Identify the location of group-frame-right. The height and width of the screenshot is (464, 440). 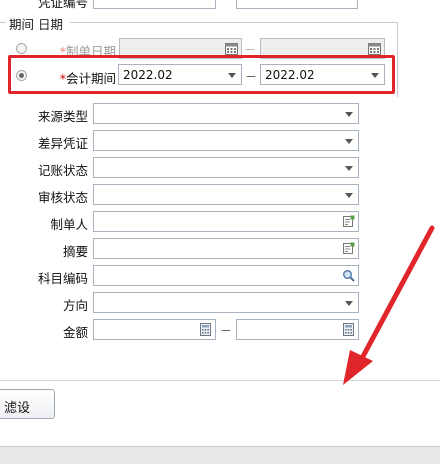
(397, 59).